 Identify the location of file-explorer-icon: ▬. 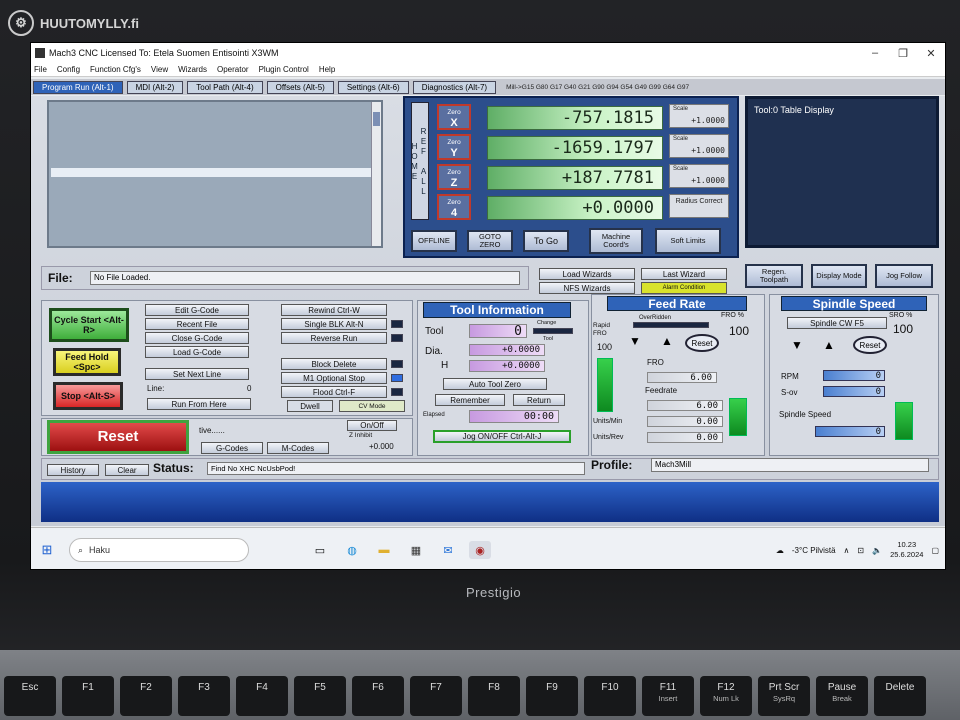
(384, 550).